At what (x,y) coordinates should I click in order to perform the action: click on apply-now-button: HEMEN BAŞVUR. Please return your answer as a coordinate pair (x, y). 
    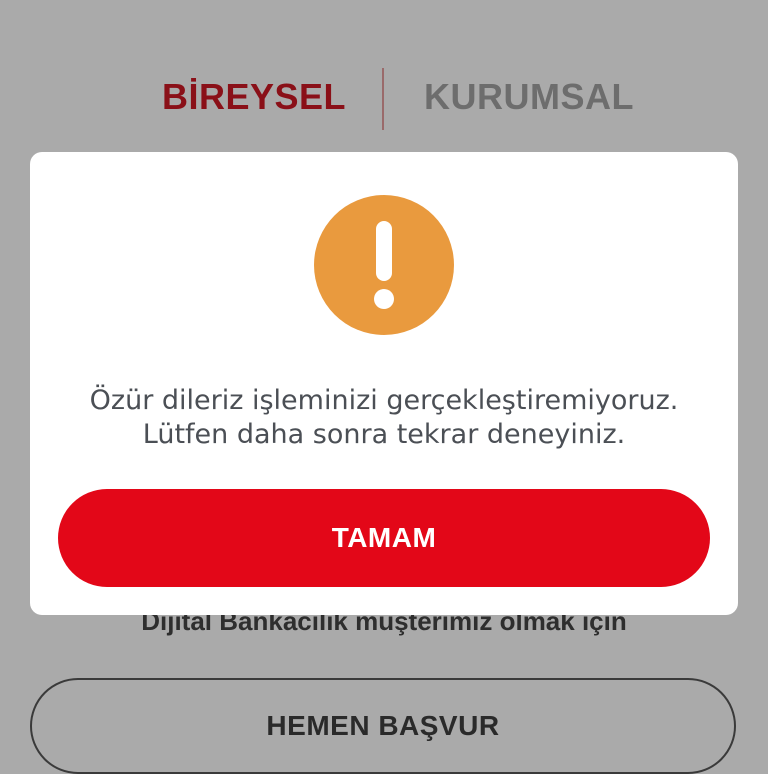
    Looking at the image, I should click on (383, 726).